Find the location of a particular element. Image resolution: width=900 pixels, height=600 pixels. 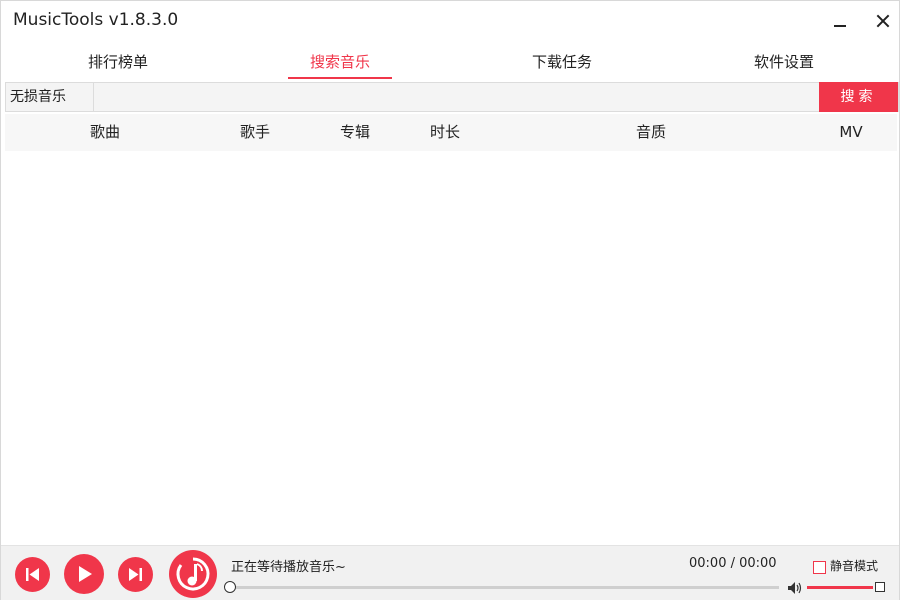

music-note-icon is located at coordinates (193, 574).